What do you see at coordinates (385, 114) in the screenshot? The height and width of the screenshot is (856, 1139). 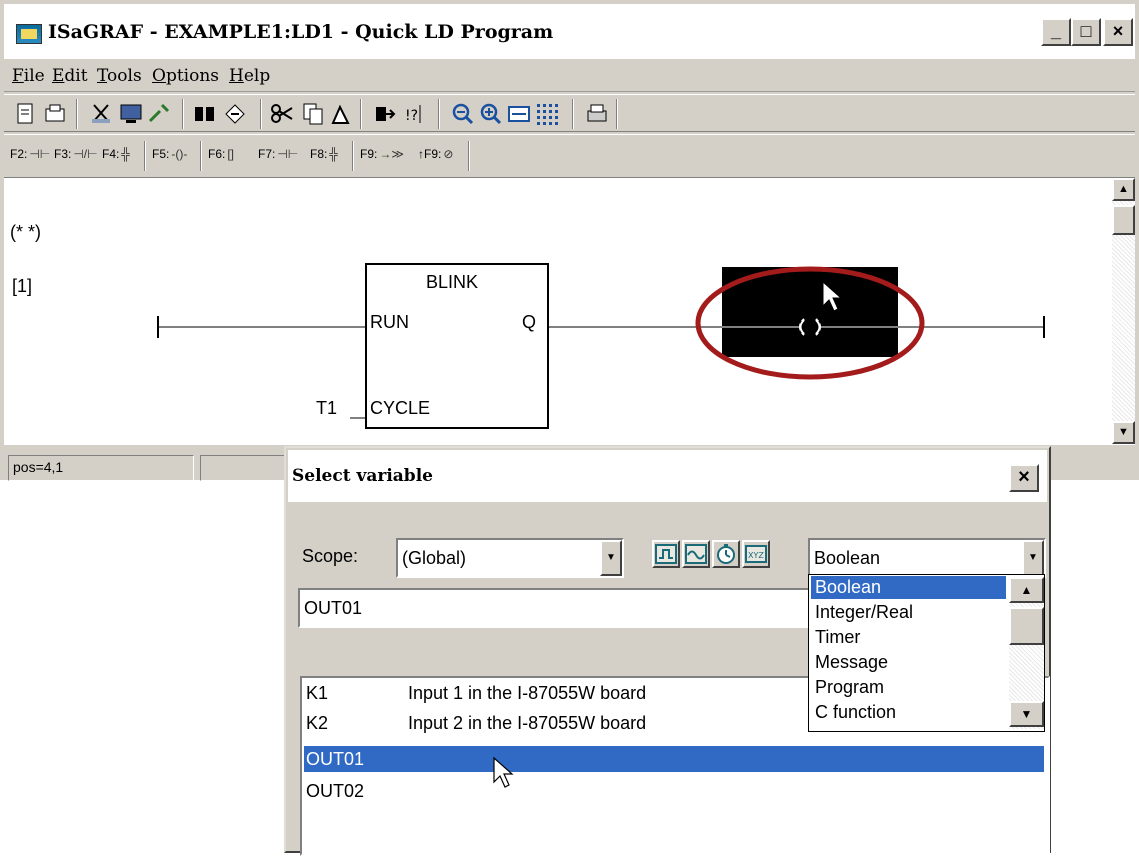 I see `insert-icon` at bounding box center [385, 114].